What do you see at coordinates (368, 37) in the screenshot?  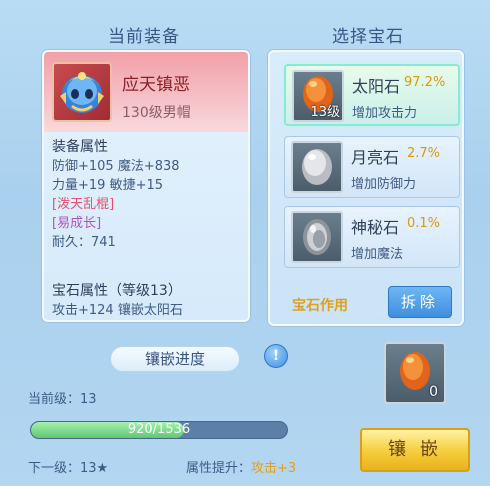 I see `choose-gem-header: 选择宝石` at bounding box center [368, 37].